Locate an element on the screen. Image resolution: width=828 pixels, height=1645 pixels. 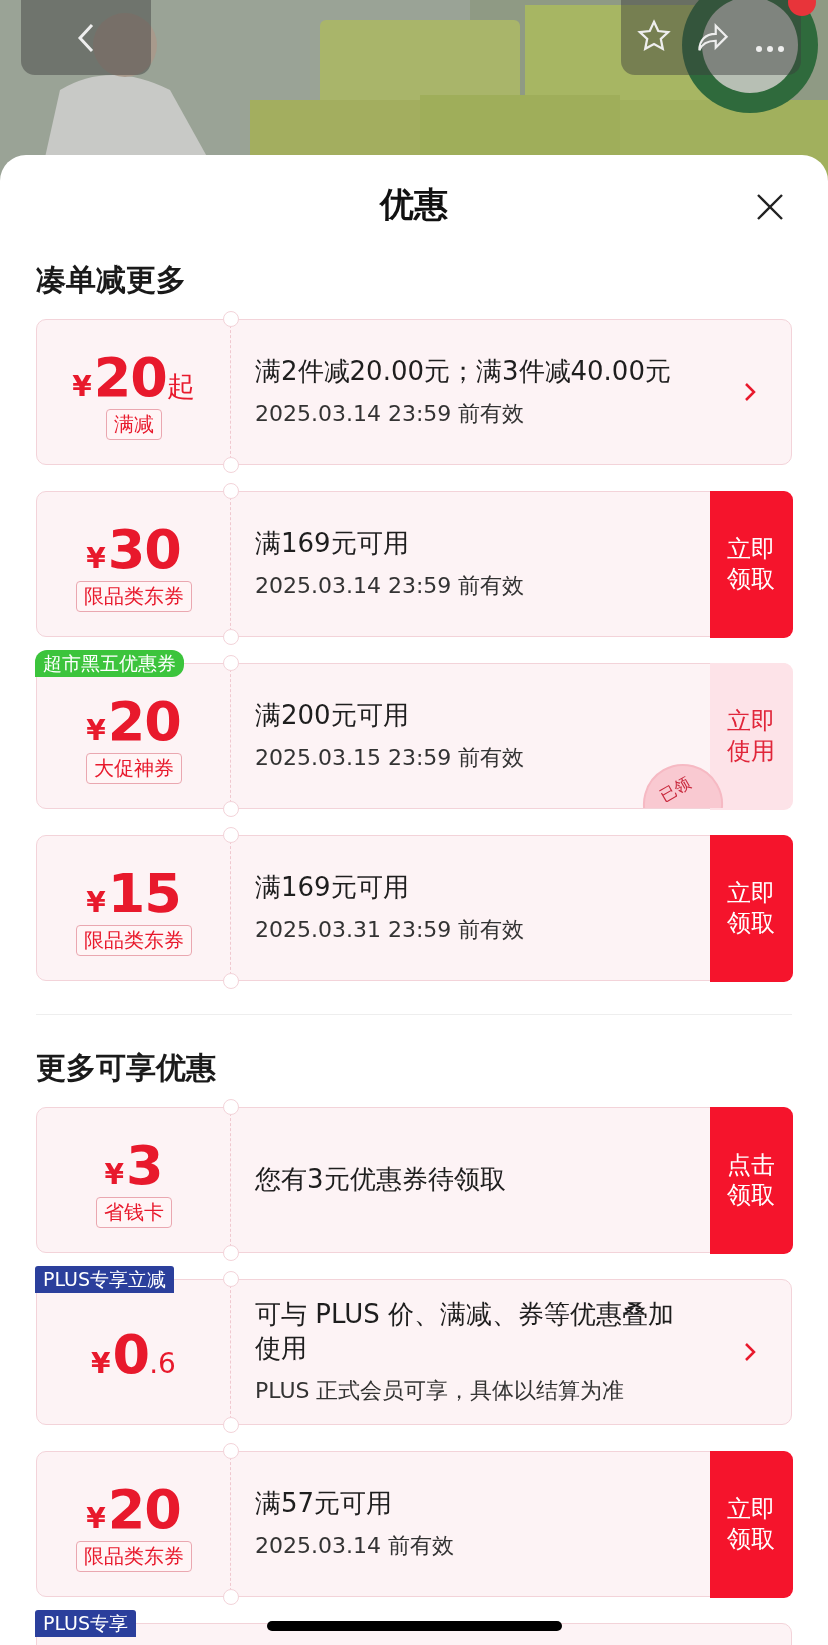
coupon-validity: 2025.03.14 前有效 is located at coordinates (355, 1545).